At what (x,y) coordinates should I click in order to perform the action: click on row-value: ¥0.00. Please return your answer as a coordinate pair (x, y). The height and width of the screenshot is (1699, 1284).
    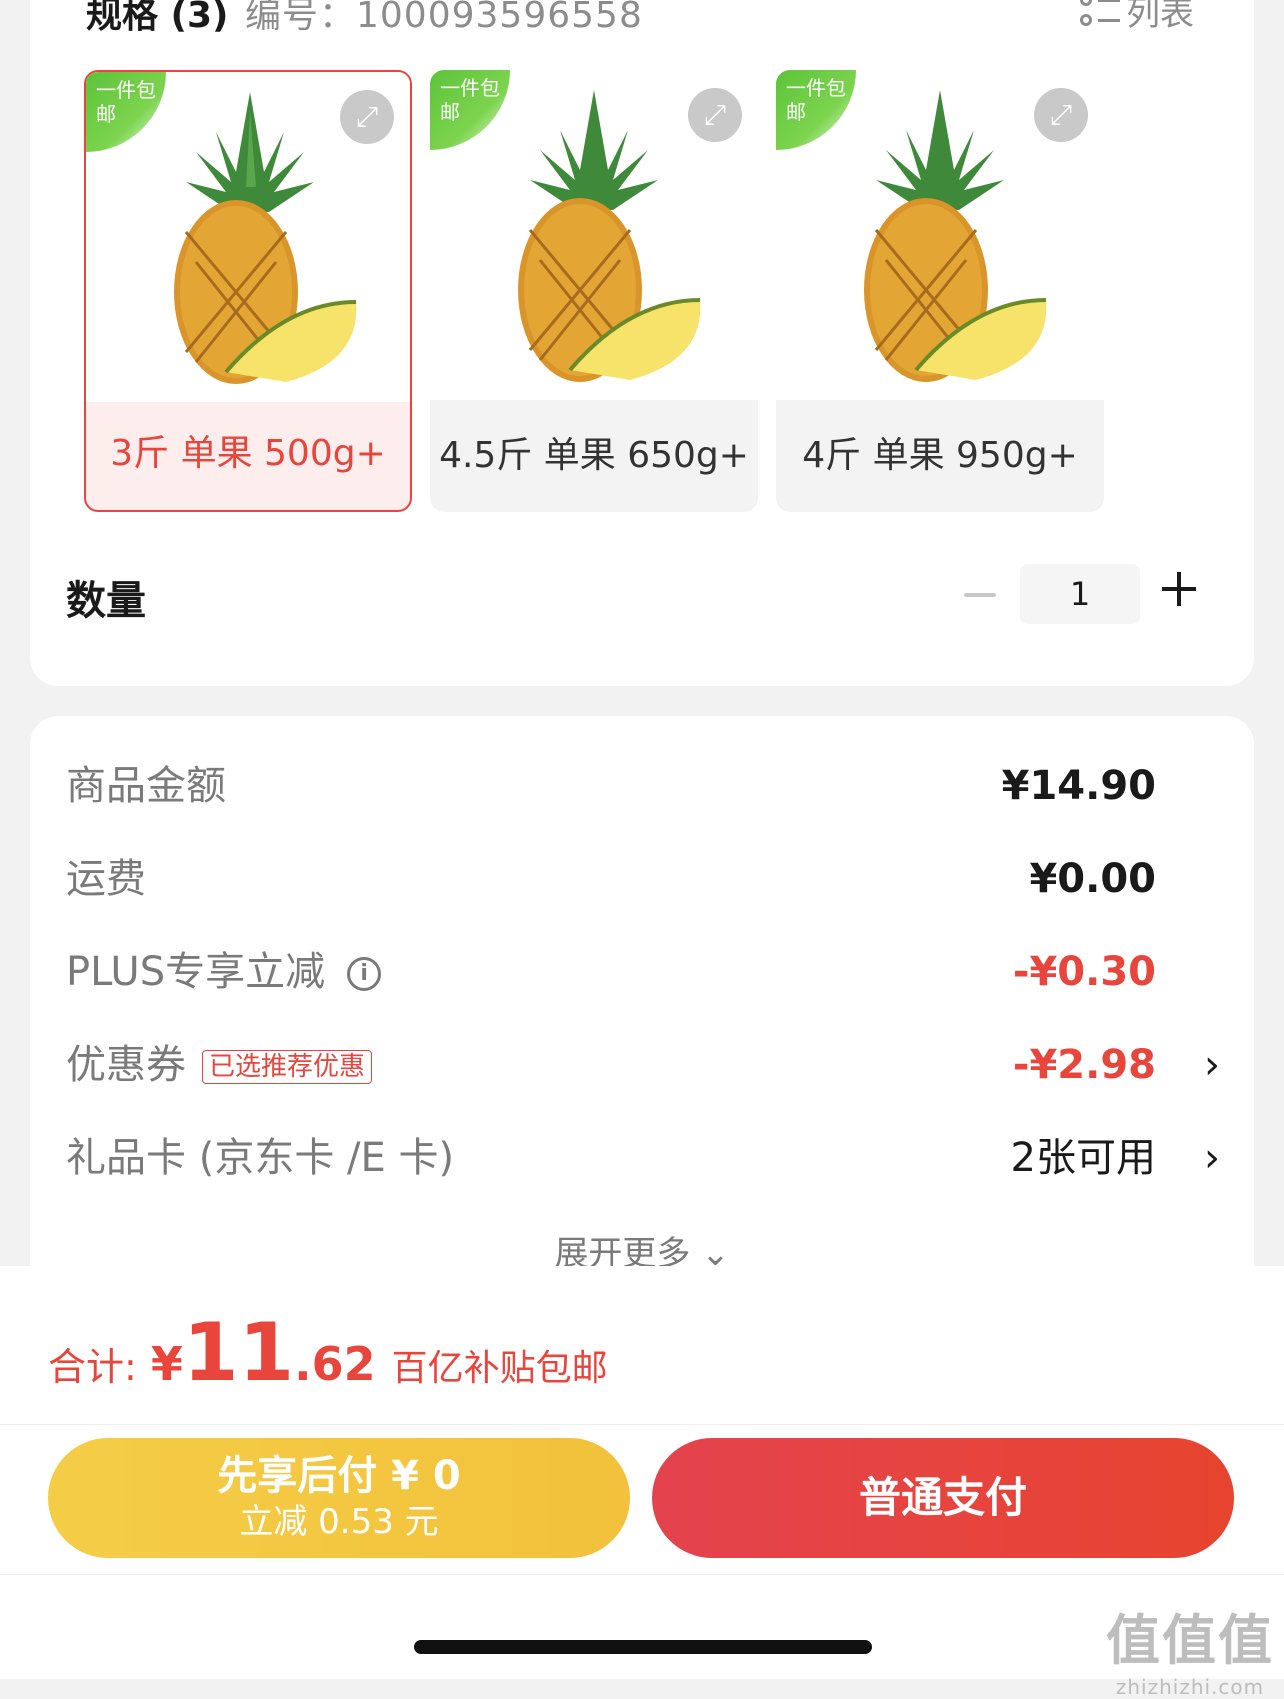
    Looking at the image, I should click on (1092, 879).